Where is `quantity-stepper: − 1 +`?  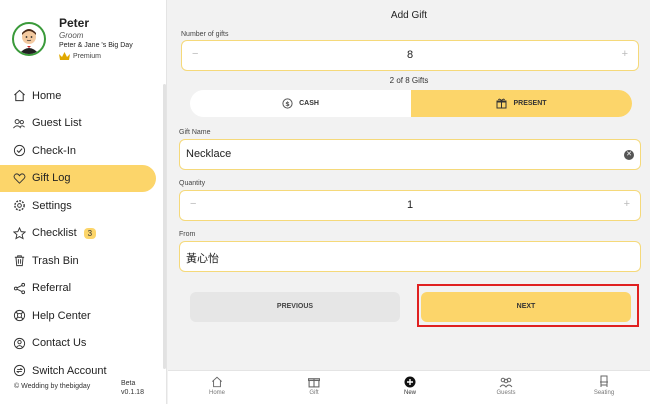 quantity-stepper: − 1 + is located at coordinates (410, 205).